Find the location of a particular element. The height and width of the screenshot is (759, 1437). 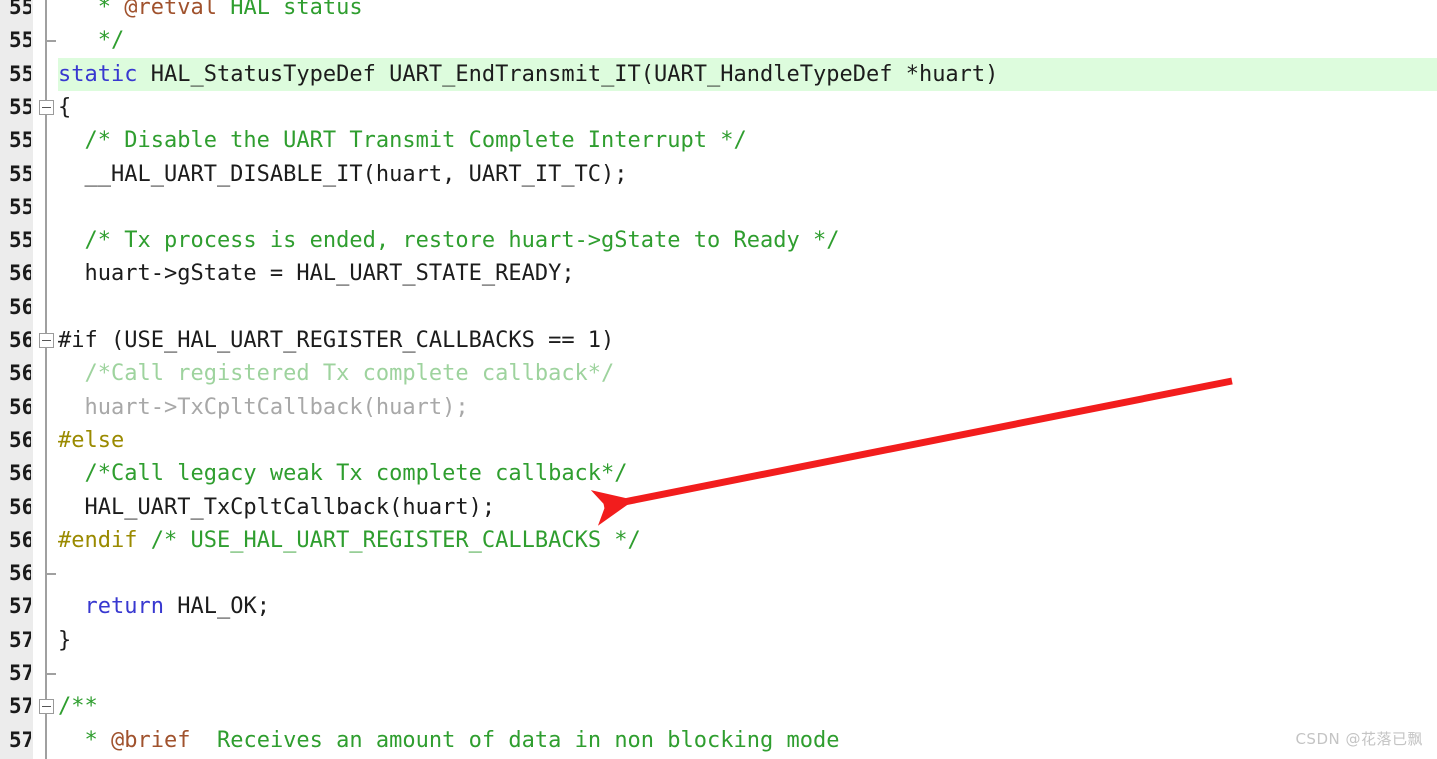

line-number: 571 is located at coordinates (15, 640).